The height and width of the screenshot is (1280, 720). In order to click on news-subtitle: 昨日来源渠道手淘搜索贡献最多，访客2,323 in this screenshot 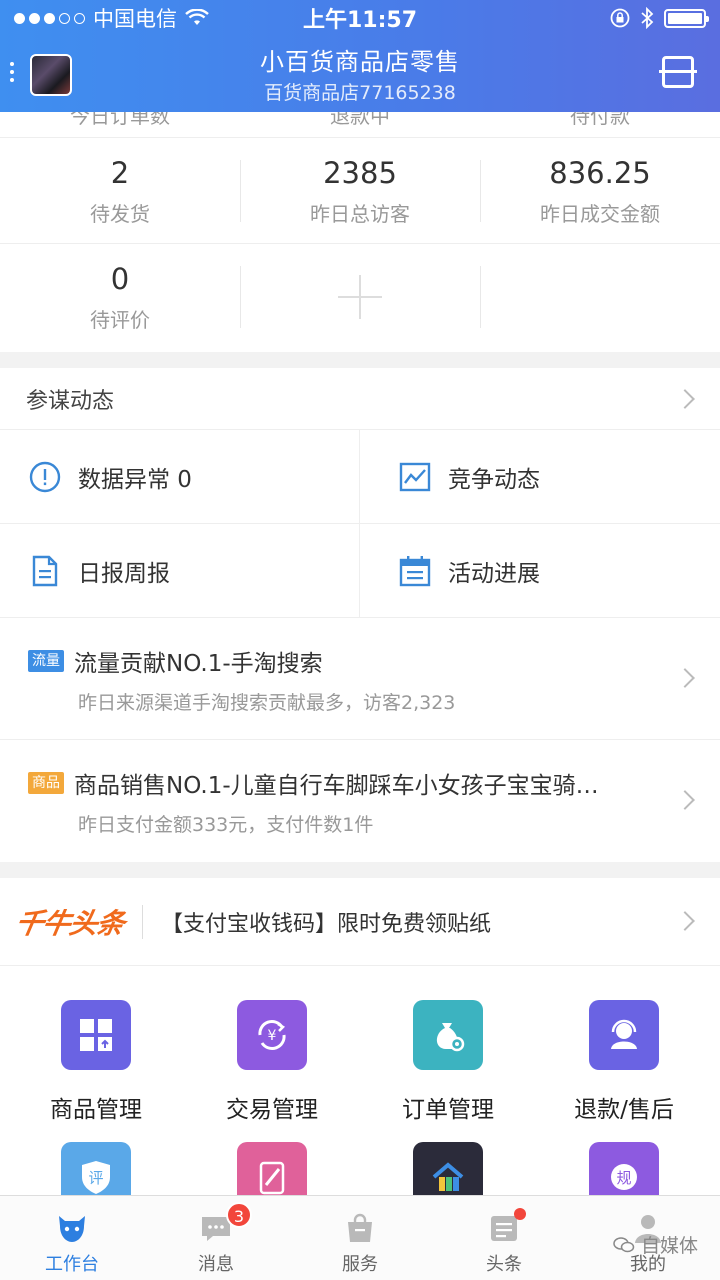, I will do `click(267, 703)`.